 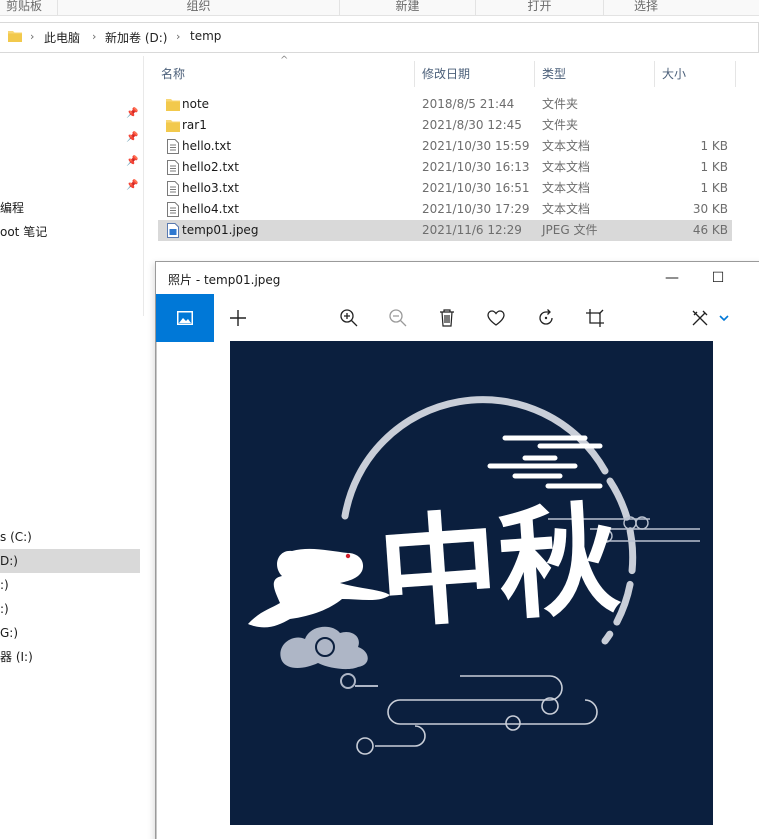 What do you see at coordinates (472, 230) in the screenshot?
I see `file-date: 2021/11/6 12:29` at bounding box center [472, 230].